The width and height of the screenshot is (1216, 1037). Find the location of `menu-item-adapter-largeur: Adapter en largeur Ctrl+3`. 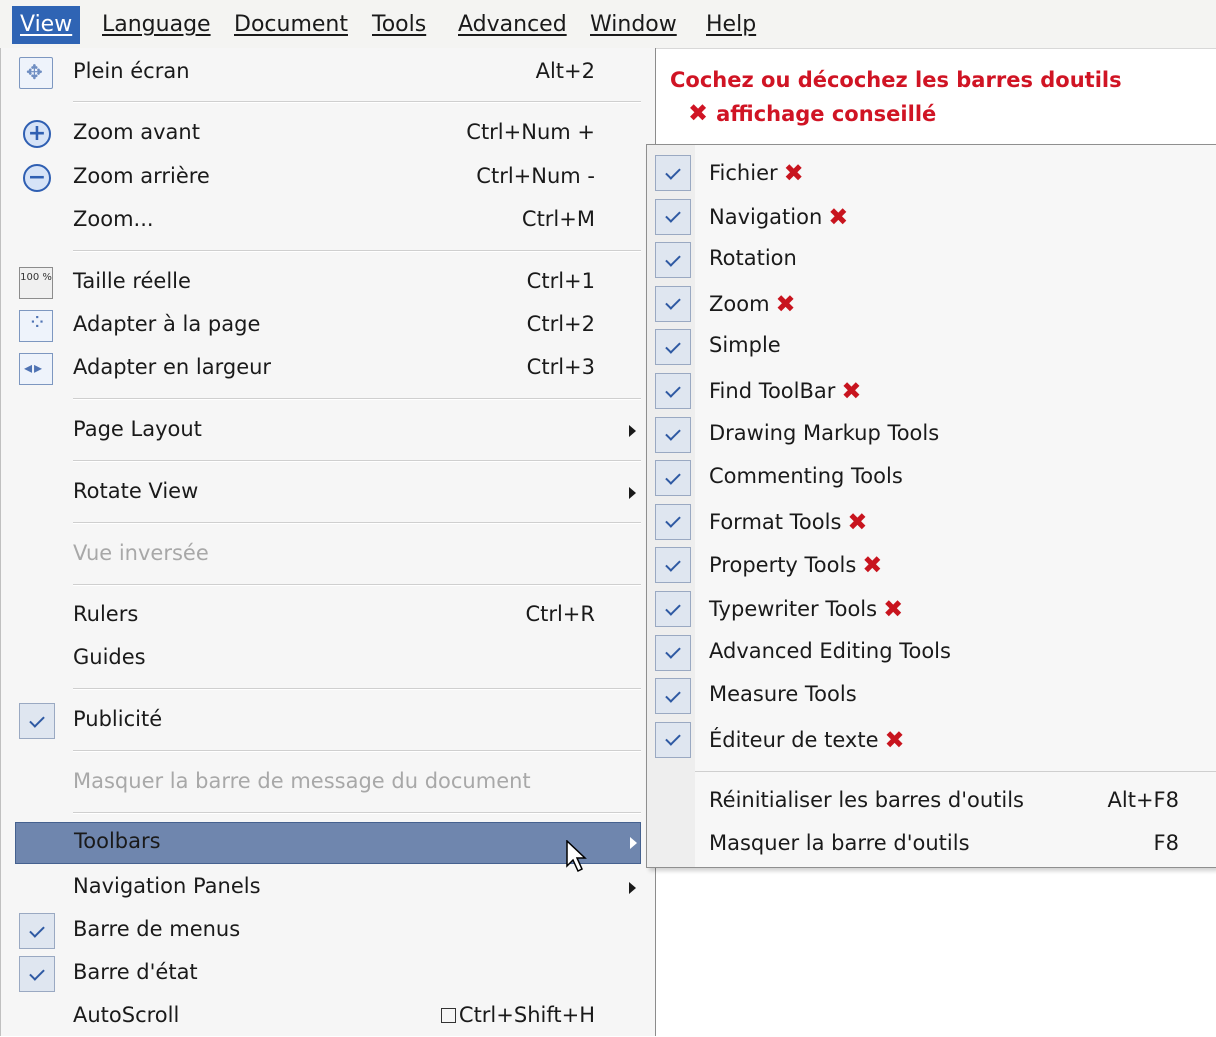

menu-item-adapter-largeur: Adapter en largeur Ctrl+3 is located at coordinates (321, 369).